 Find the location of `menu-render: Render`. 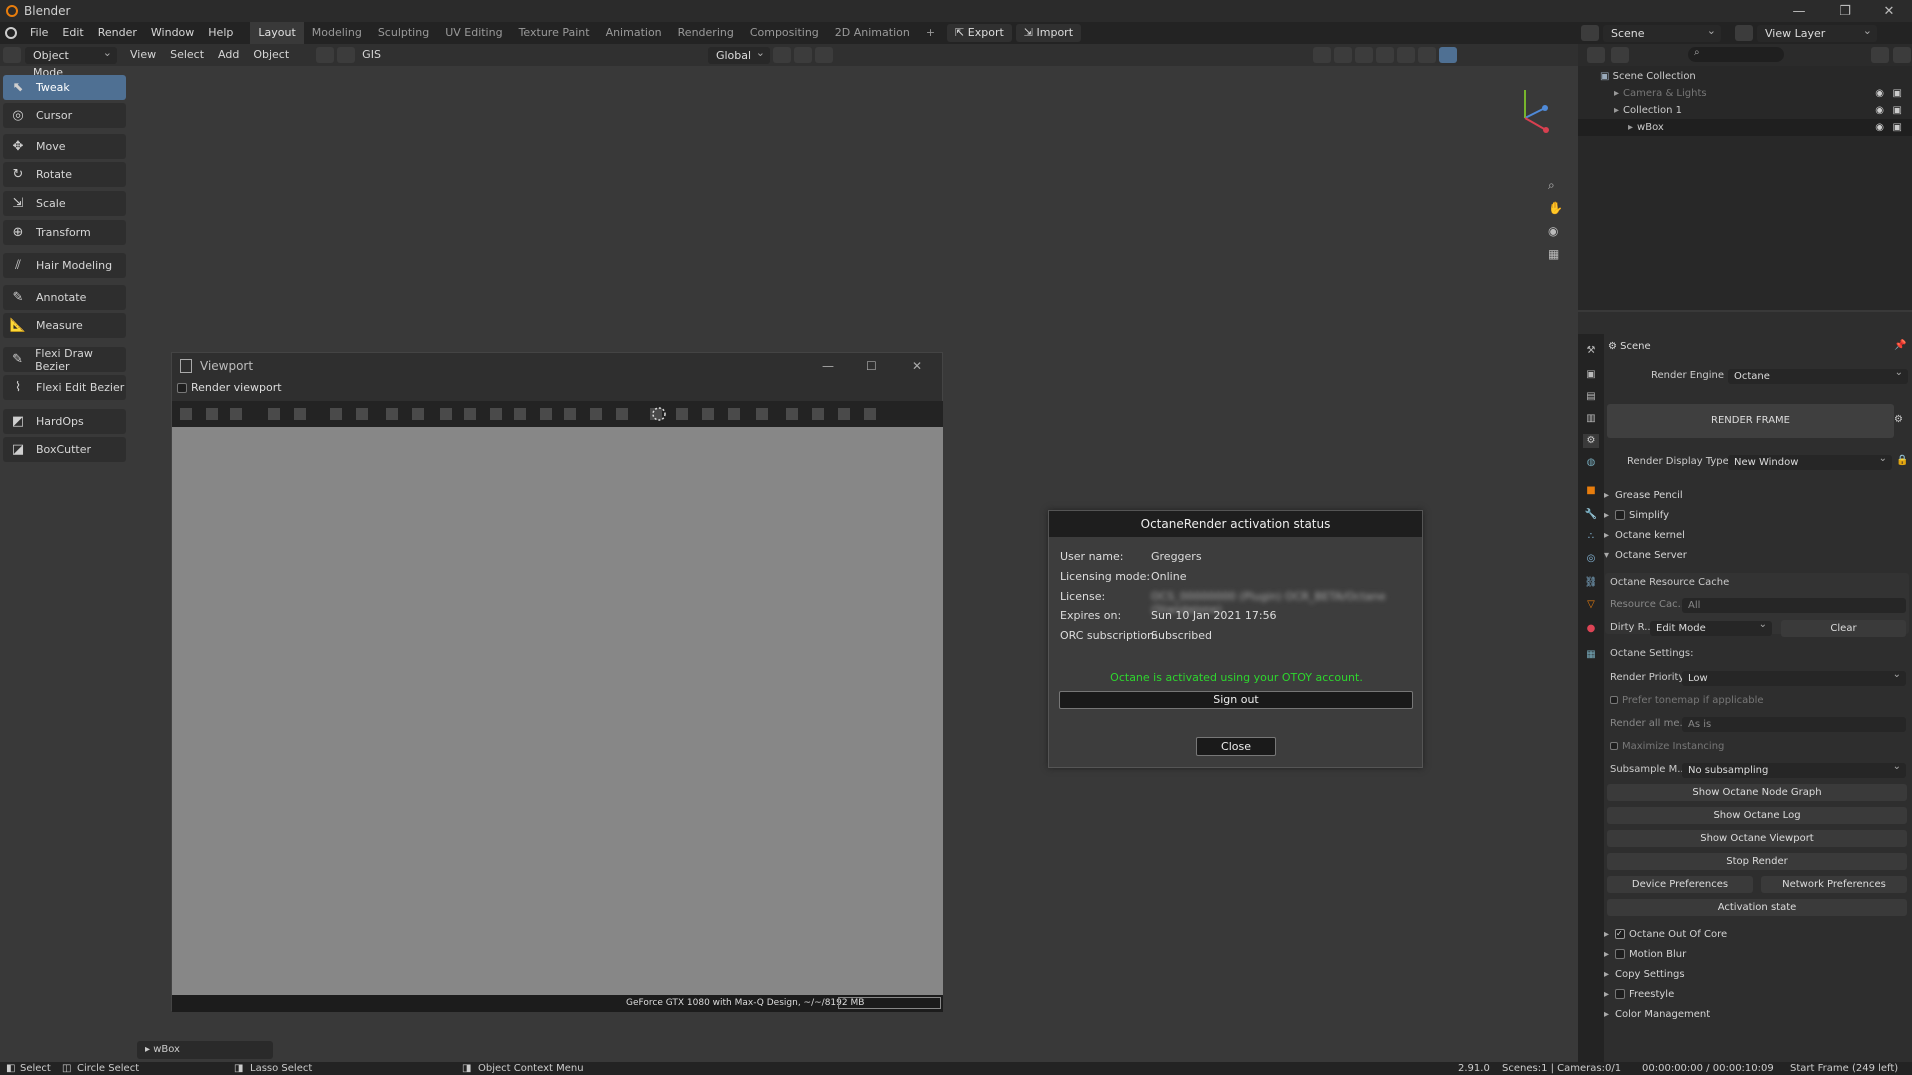

menu-render: Render is located at coordinates (117, 32).